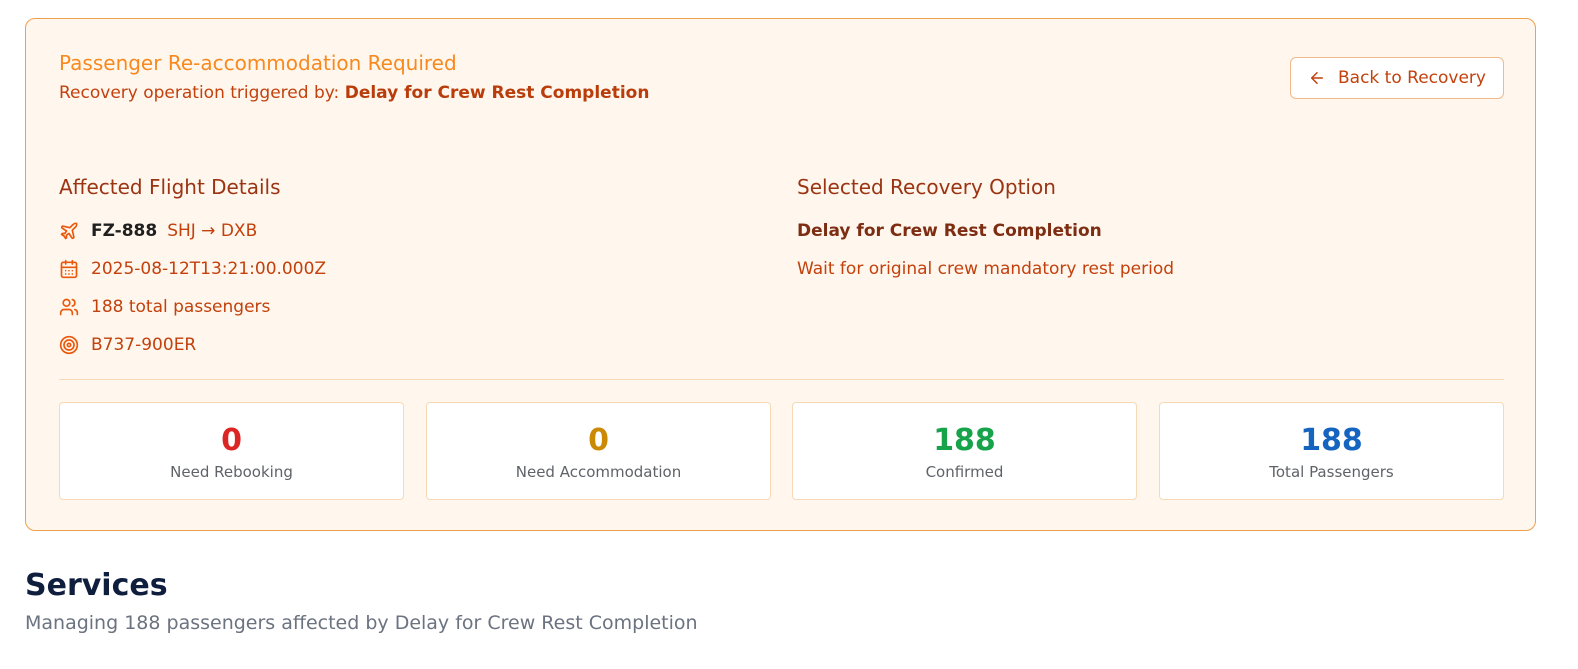 Image resolution: width=1578 pixels, height=669 pixels. Describe the element at coordinates (124, 231) in the screenshot. I see `flight-number: FZ-888` at that location.